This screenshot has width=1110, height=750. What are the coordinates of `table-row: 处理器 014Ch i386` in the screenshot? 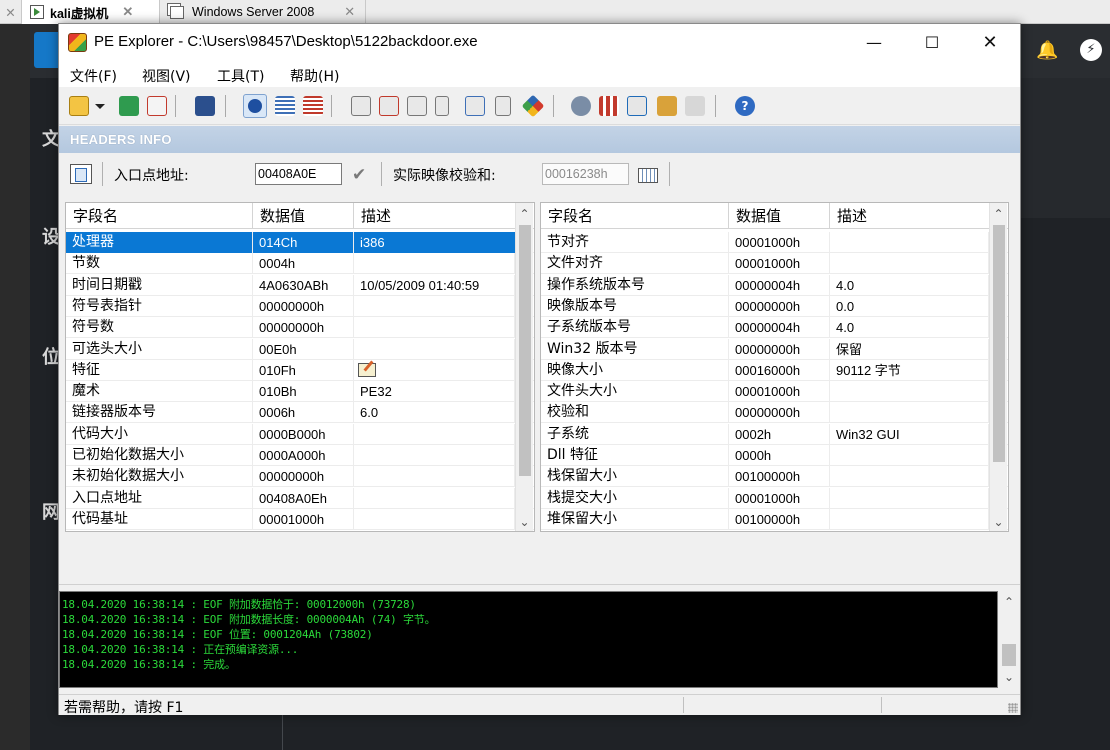 It's located at (300, 242).